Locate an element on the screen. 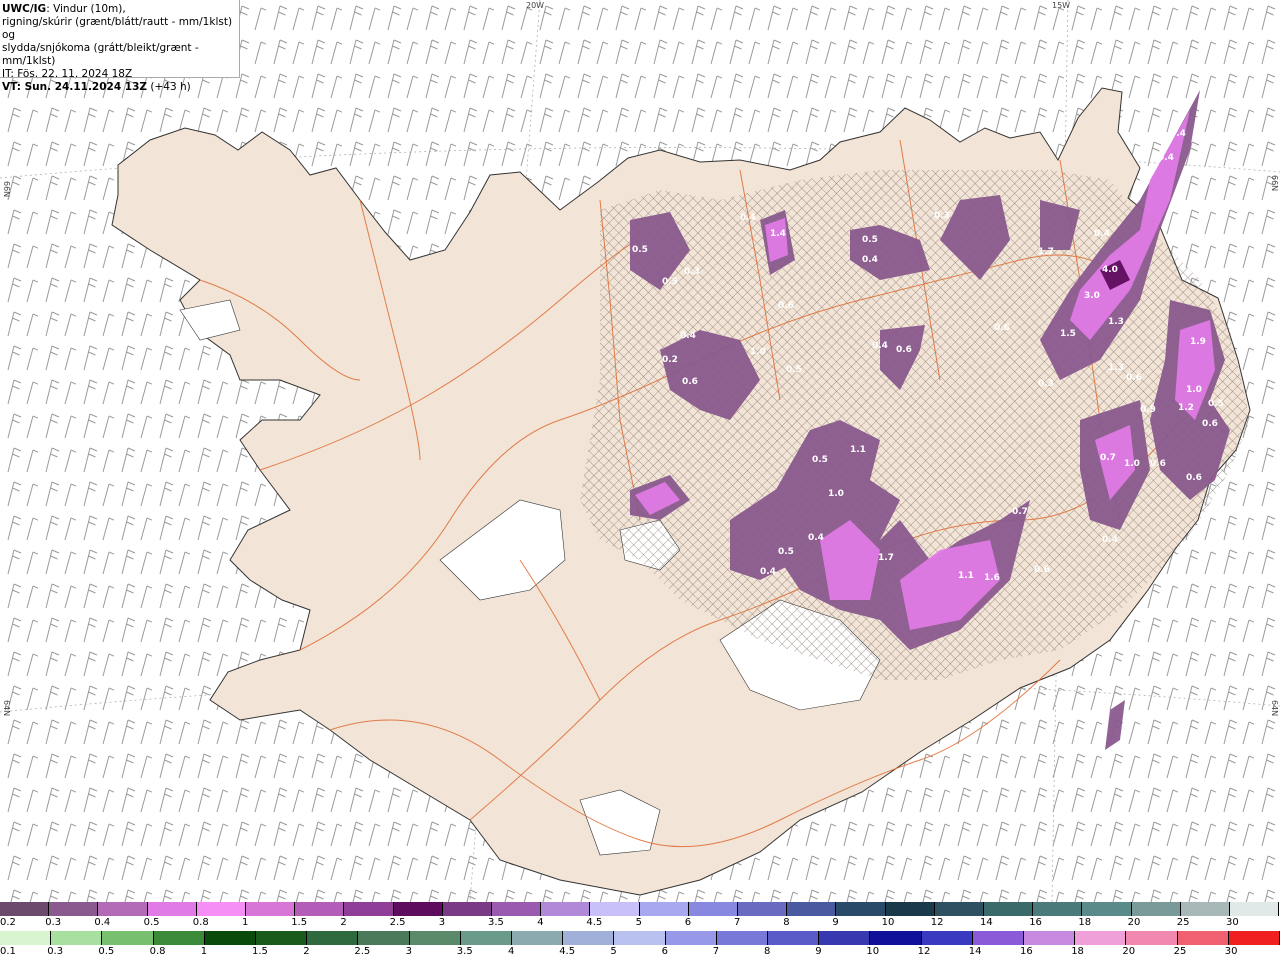 The height and width of the screenshot is (960, 1280). legend-label: 9 is located at coordinates (835, 922).